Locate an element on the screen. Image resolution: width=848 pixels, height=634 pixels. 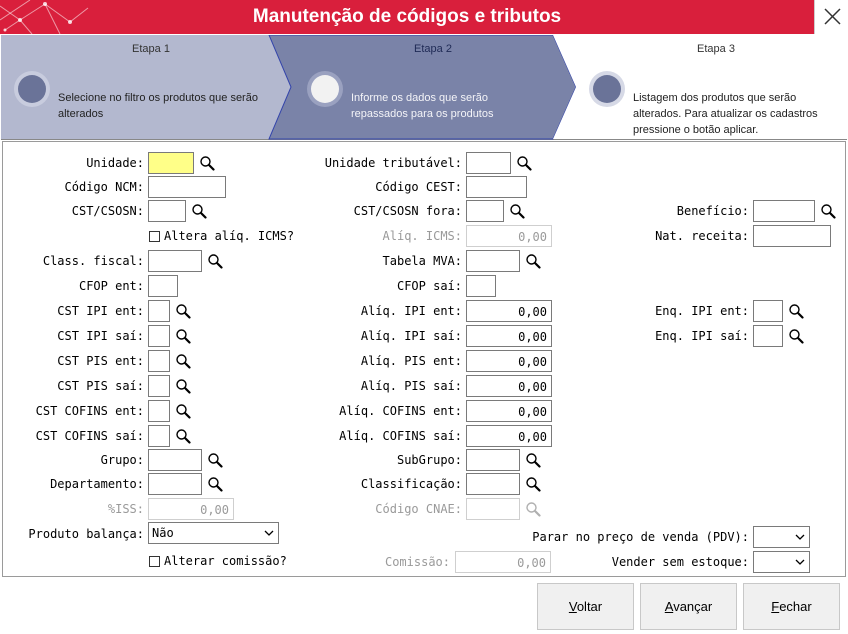
alterar-comissao-checkbox is located at coordinates (154, 561).